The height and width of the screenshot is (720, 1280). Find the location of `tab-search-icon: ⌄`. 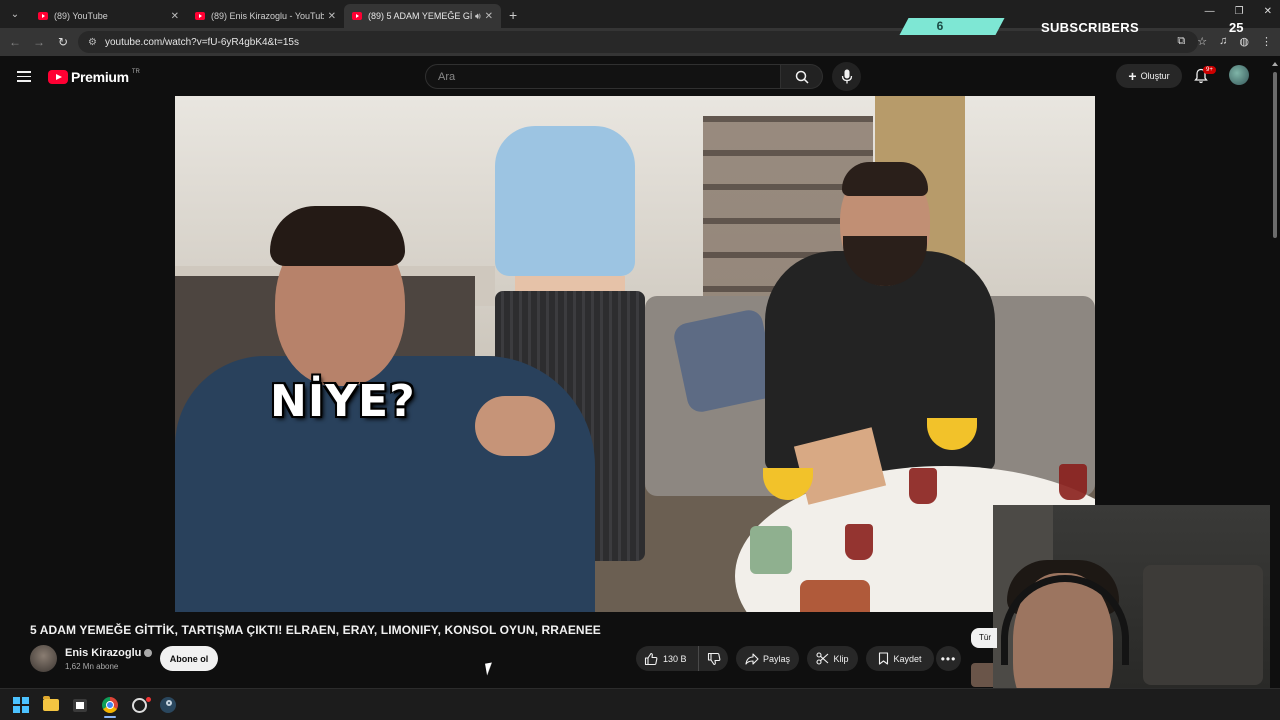

tab-search-icon: ⌄ is located at coordinates (15, 14).